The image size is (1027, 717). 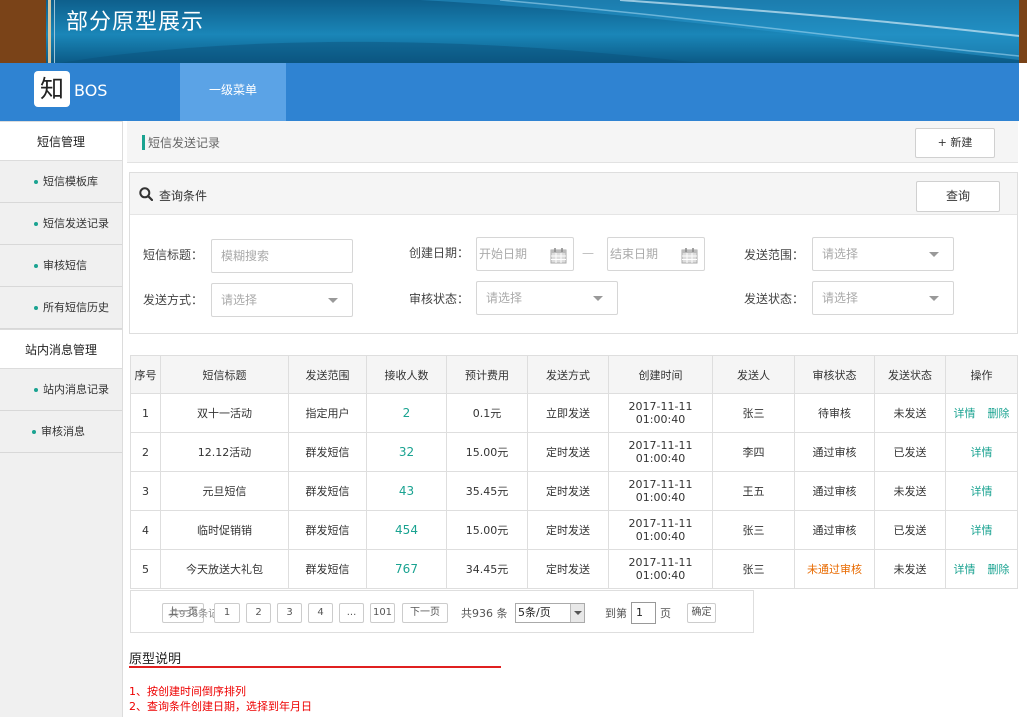 What do you see at coordinates (173, 255) in the screenshot?
I see `title-label: 短信标题：` at bounding box center [173, 255].